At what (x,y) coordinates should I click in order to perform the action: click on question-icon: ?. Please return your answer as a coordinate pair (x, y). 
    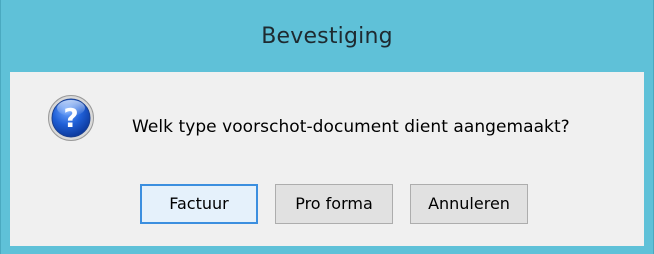
    Looking at the image, I should click on (71, 118).